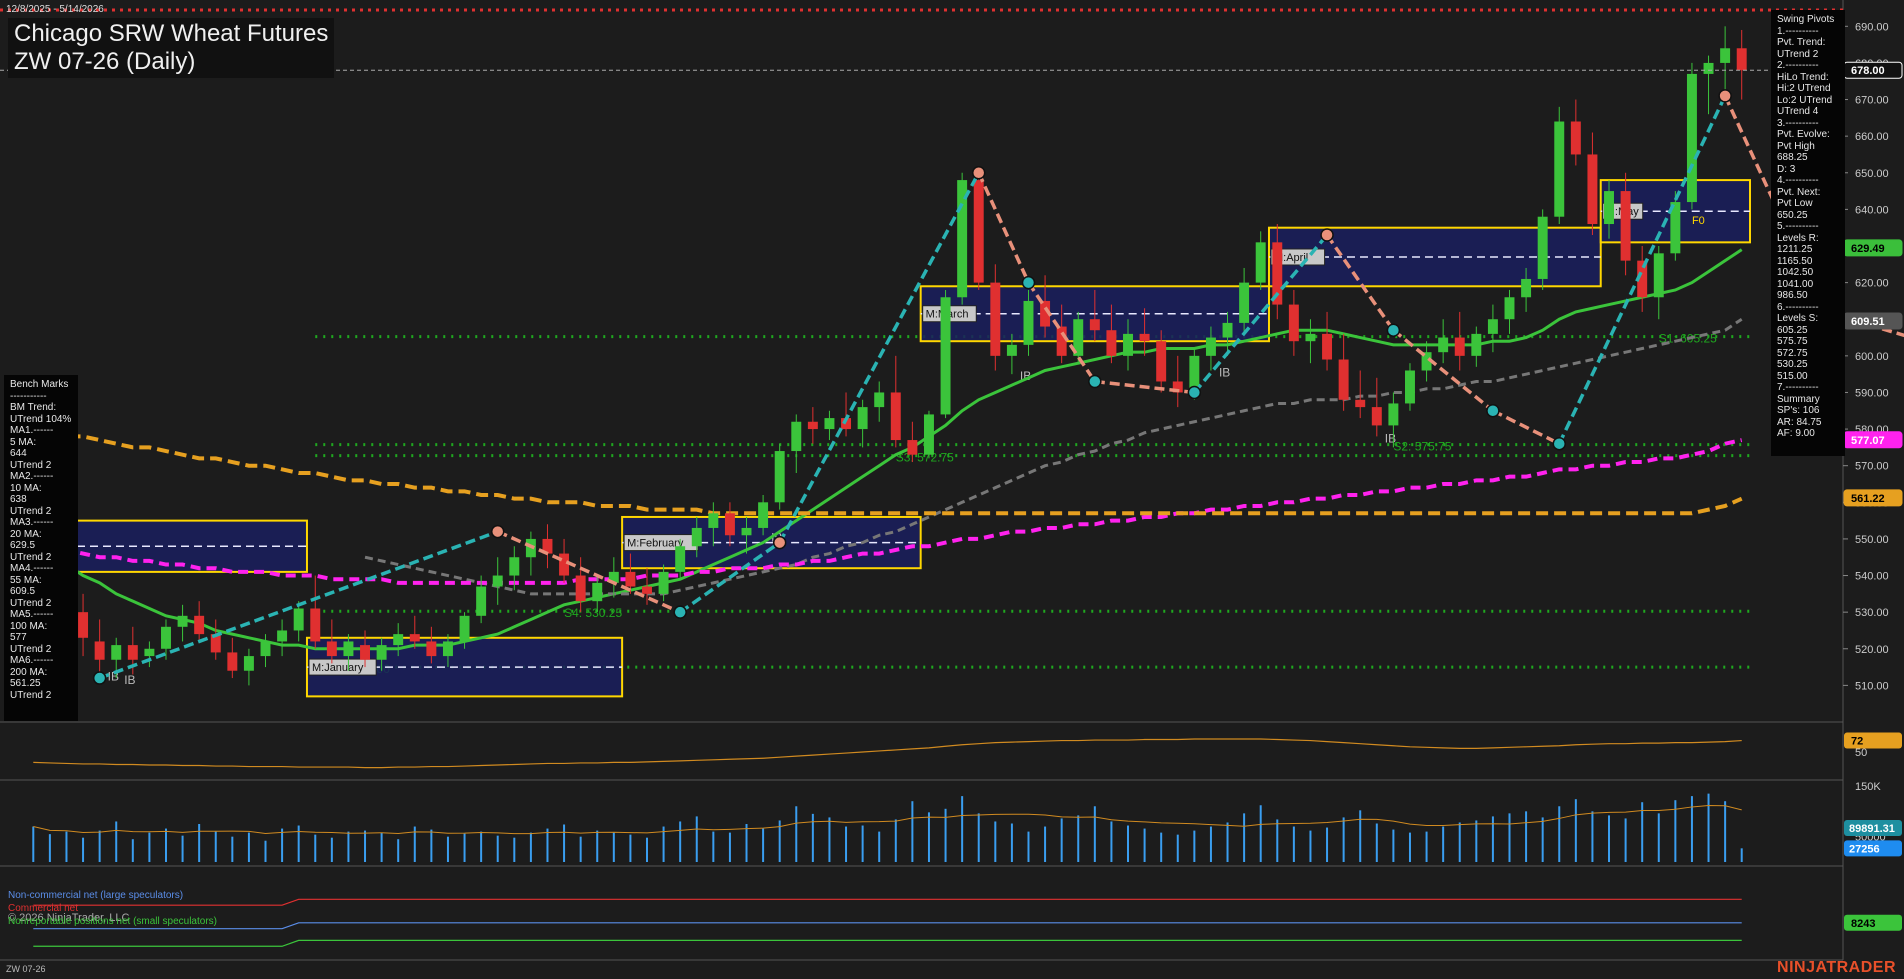 The image size is (1904, 979). Describe the element at coordinates (26, 969) in the screenshot. I see `footer-symbol: ZW 07-26` at that location.